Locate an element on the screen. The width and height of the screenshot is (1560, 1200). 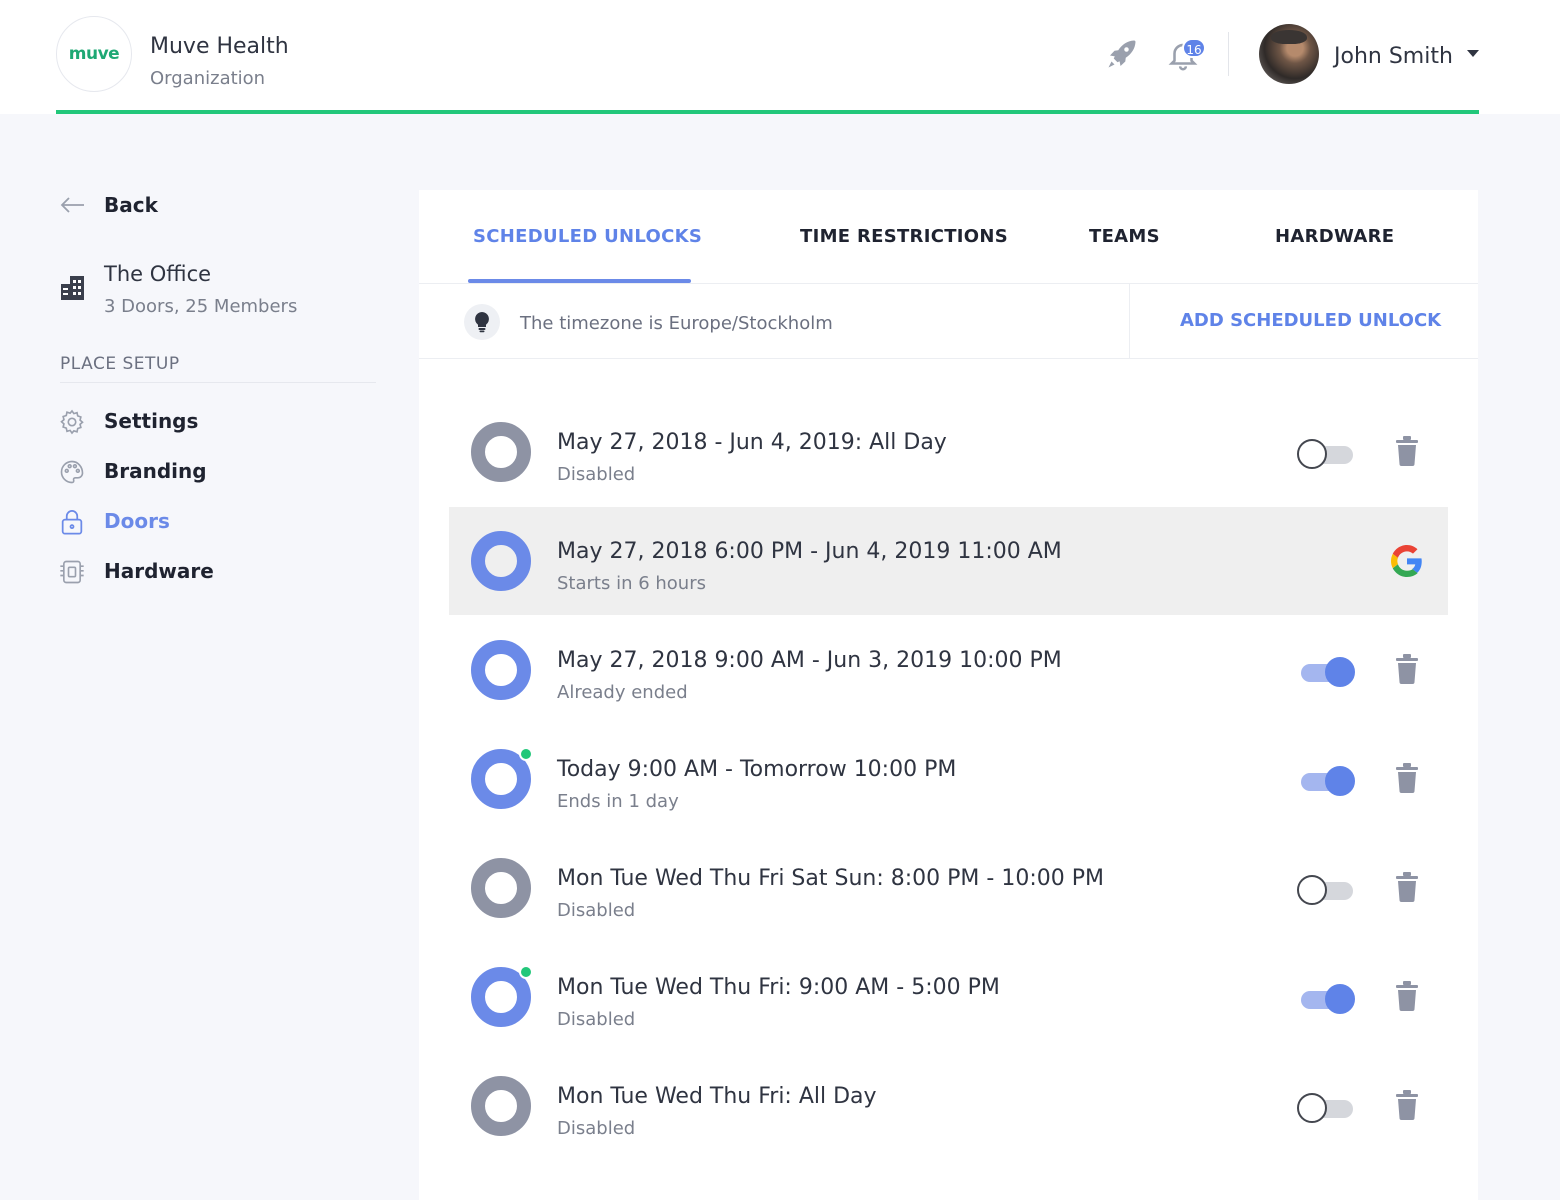
sidebar-item-label: Branding is located at coordinates (155, 471).